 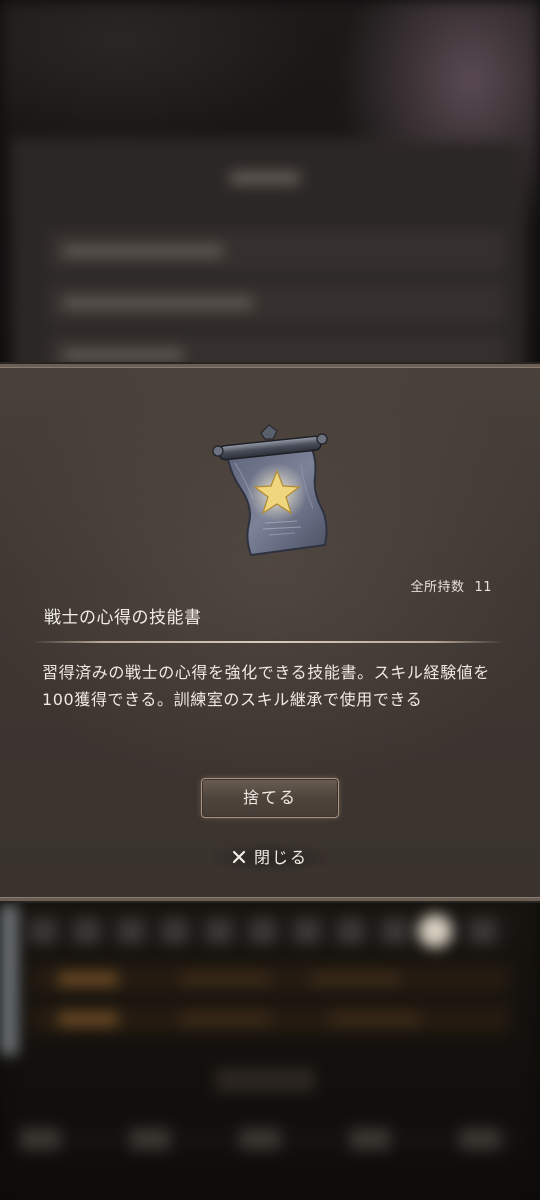 What do you see at coordinates (239, 857) in the screenshot?
I see `close-icon` at bounding box center [239, 857].